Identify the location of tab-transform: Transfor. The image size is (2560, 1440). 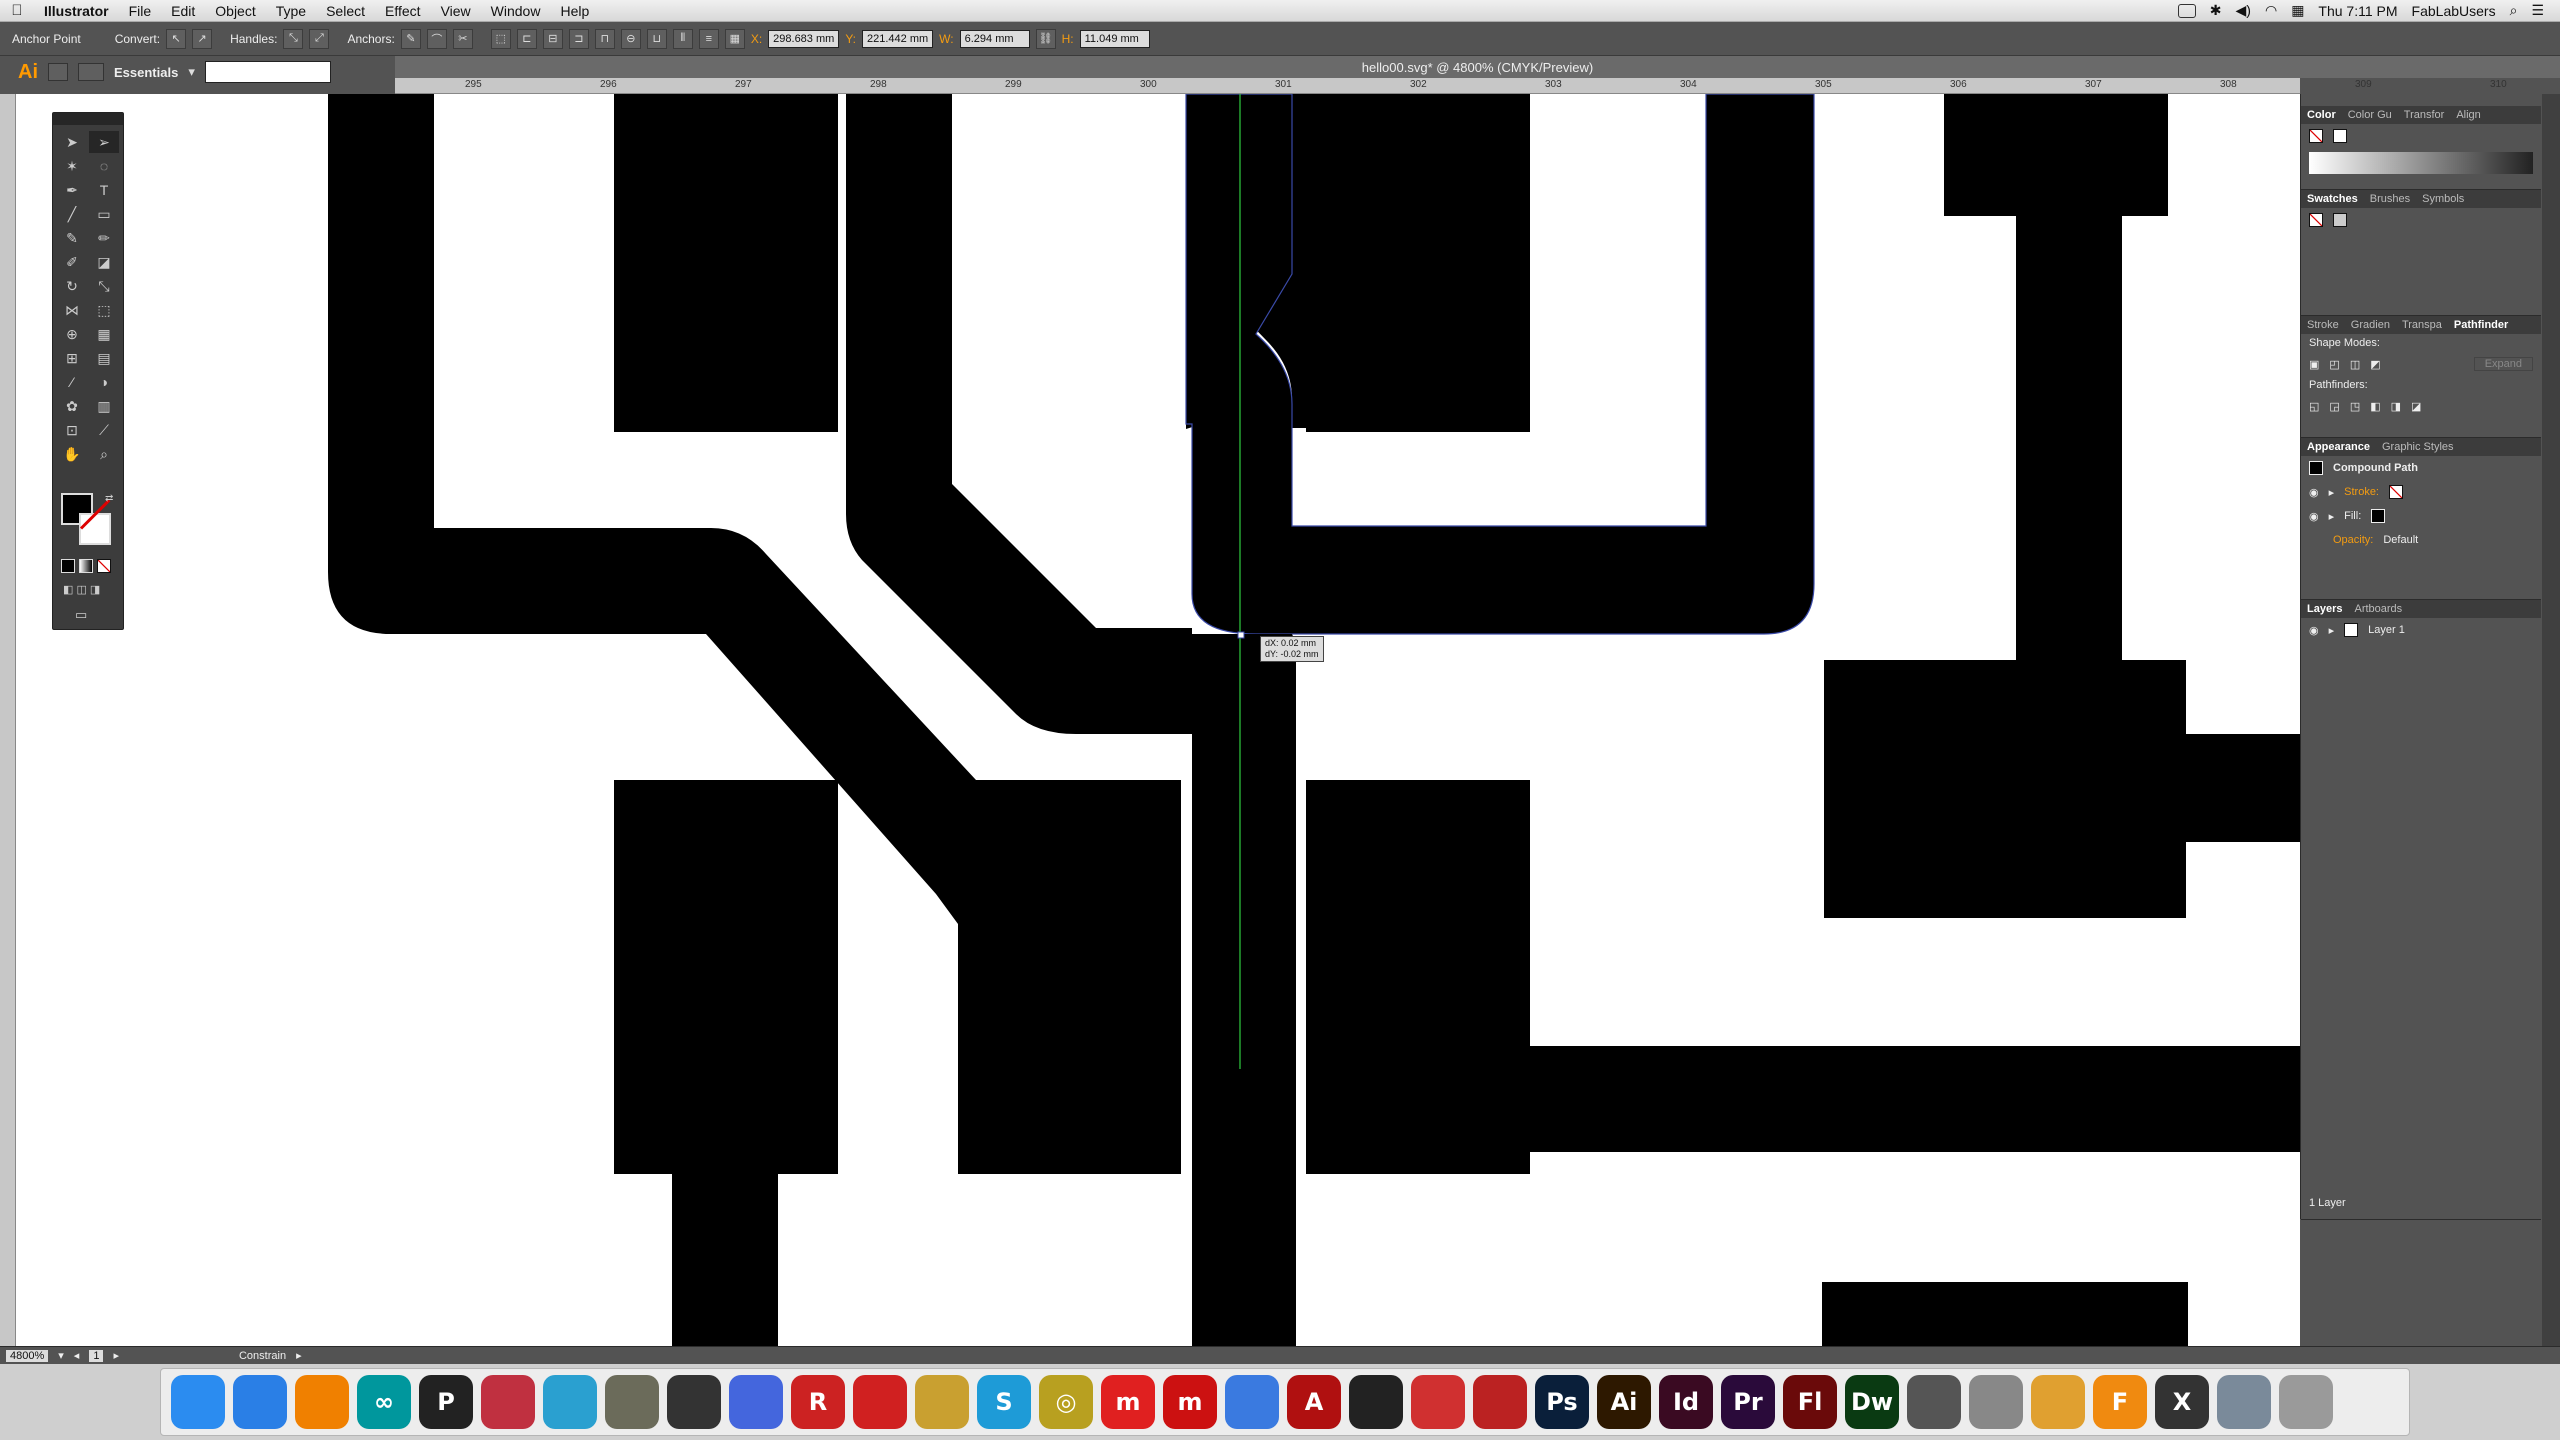
(2424, 115).